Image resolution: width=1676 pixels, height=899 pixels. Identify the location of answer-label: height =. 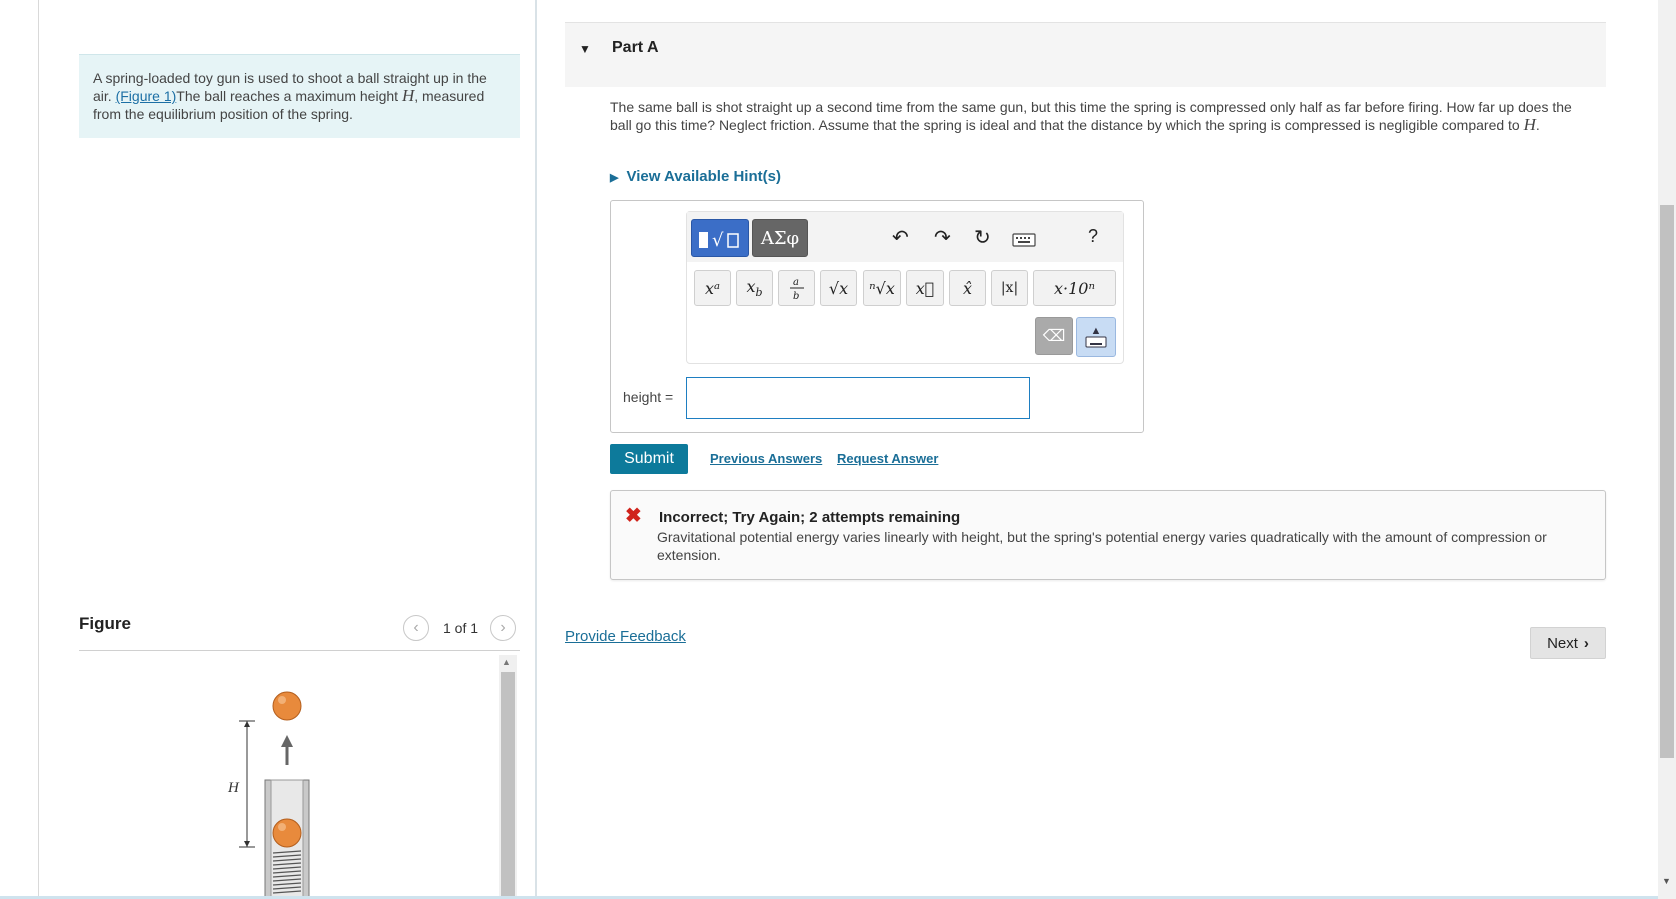
(648, 397).